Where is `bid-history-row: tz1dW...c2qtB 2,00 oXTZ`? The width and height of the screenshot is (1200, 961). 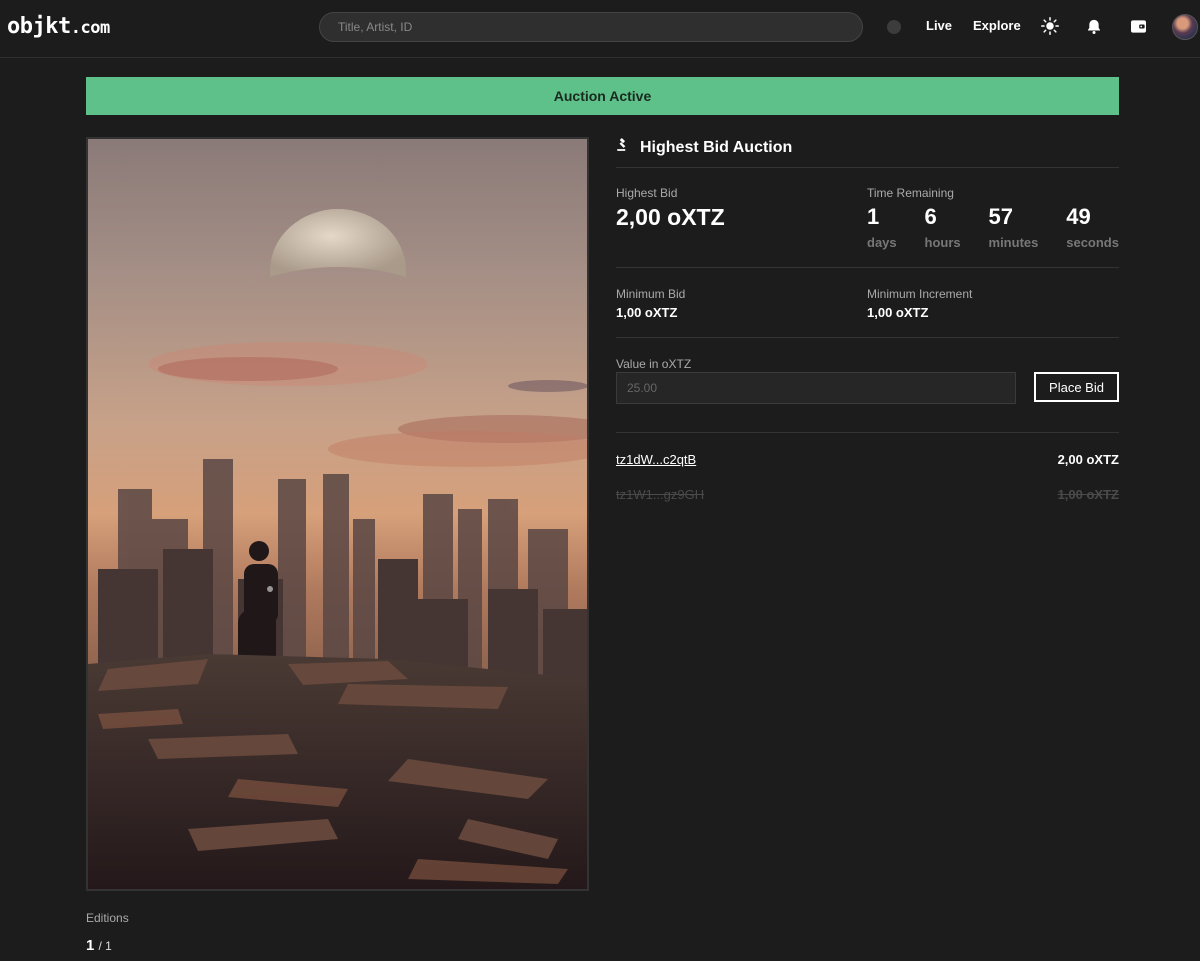 bid-history-row: tz1dW...c2qtB 2,00 oXTZ is located at coordinates (867, 459).